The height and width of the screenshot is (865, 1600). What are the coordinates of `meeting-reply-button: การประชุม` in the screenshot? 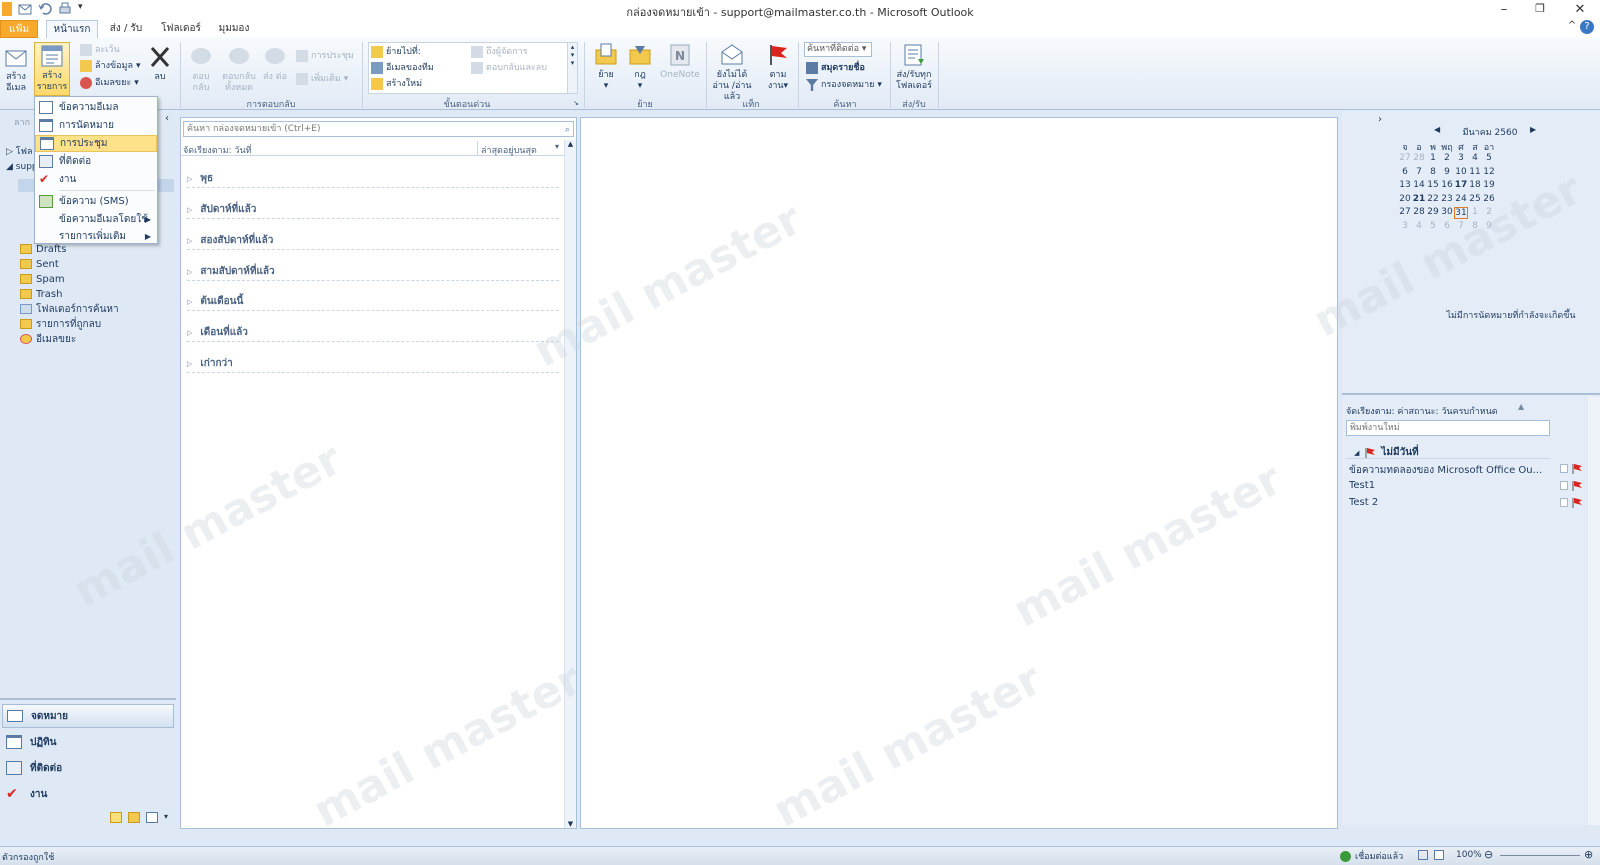 It's located at (325, 56).